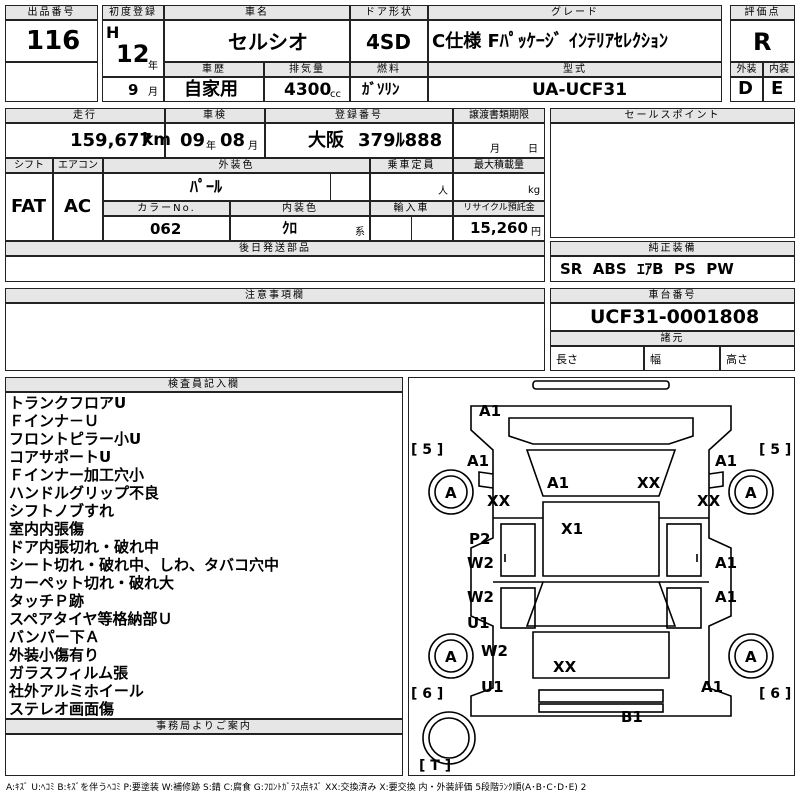 The width and height of the screenshot is (800, 800). What do you see at coordinates (275, 337) in the screenshot?
I see `caution-box` at bounding box center [275, 337].